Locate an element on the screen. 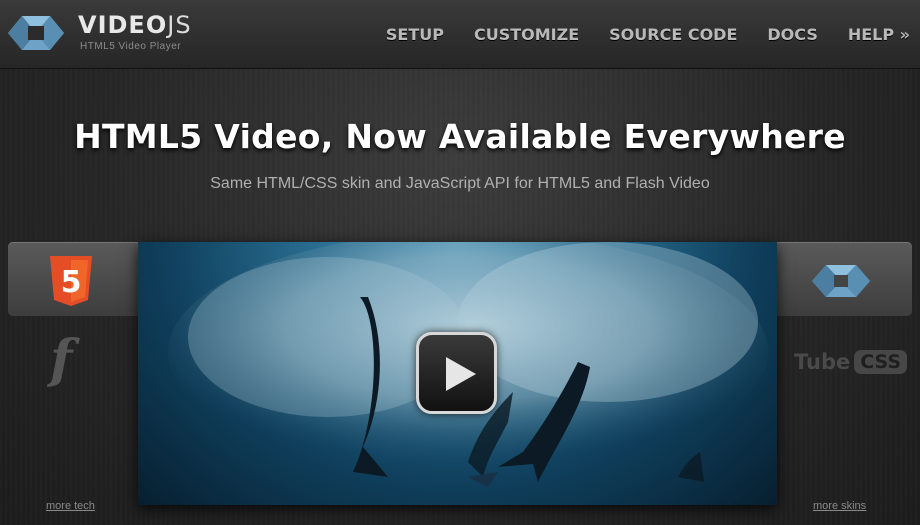  more-tech-link: more tech is located at coordinates (70, 506).